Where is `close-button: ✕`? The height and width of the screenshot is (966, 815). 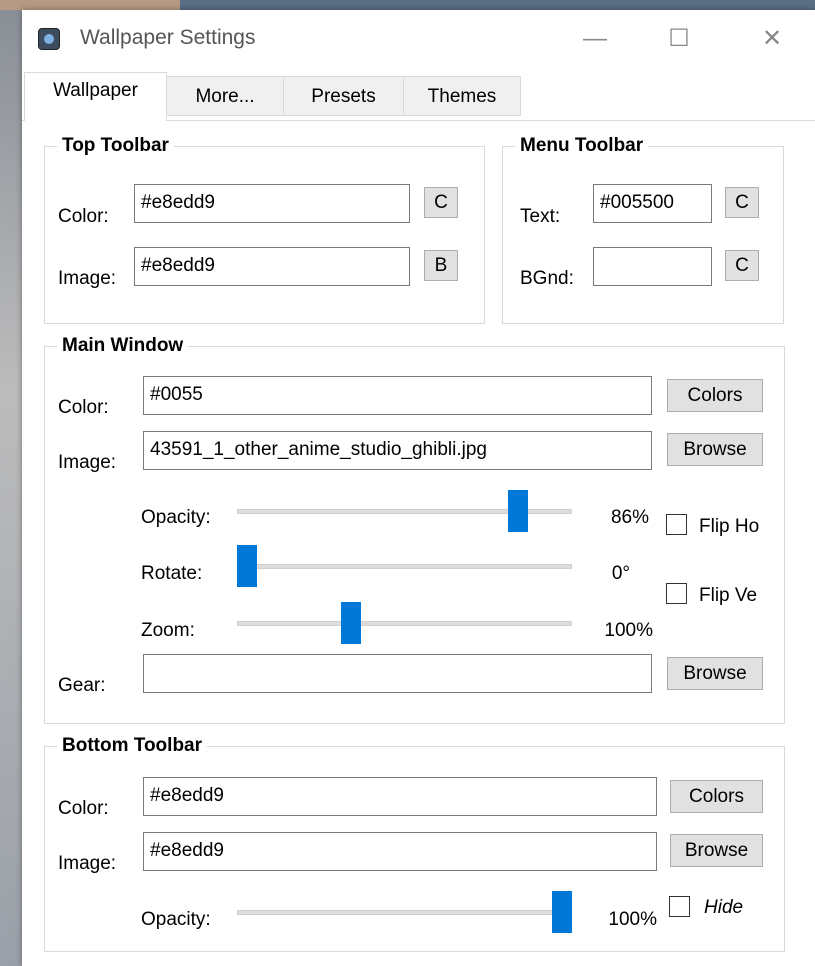 close-button: ✕ is located at coordinates (772, 39).